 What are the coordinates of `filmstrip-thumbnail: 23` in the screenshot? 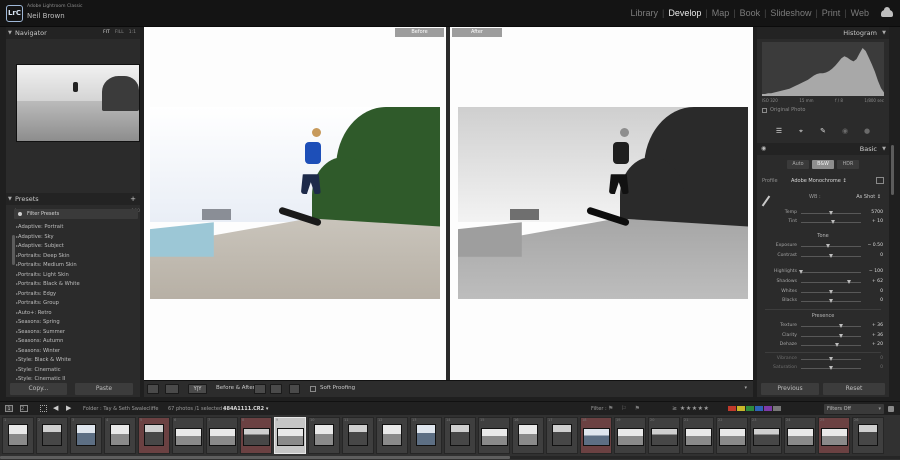 It's located at (766, 435).